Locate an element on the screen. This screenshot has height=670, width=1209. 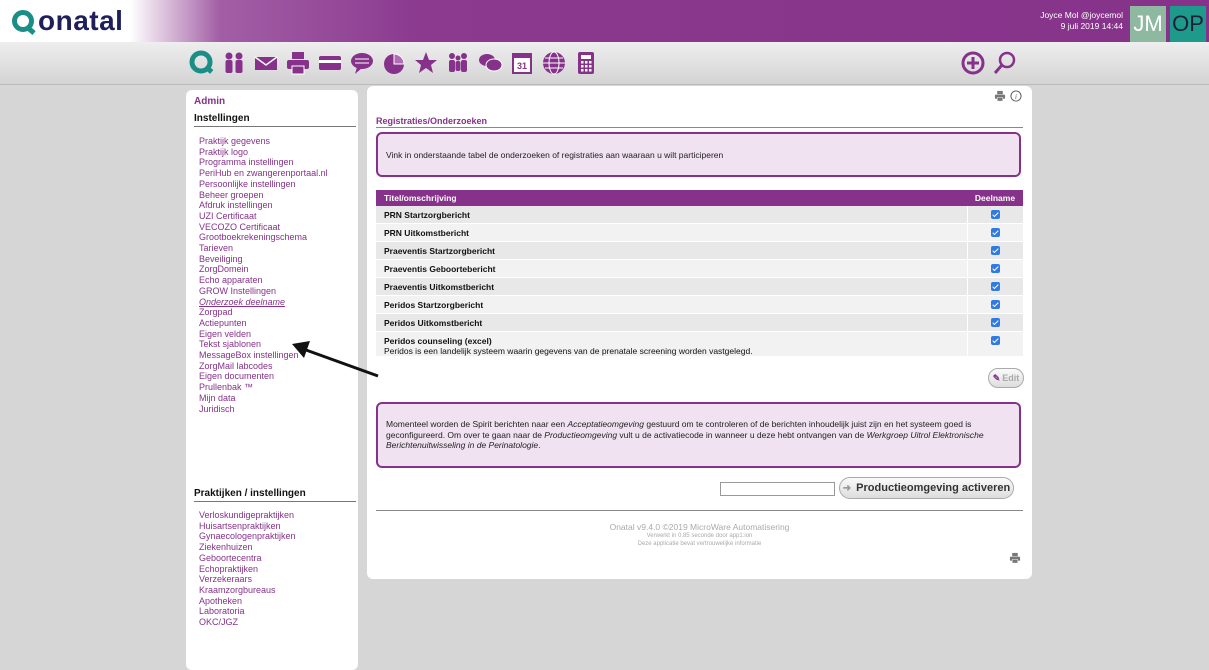
footer-print-icon is located at coordinates (1015, 560).